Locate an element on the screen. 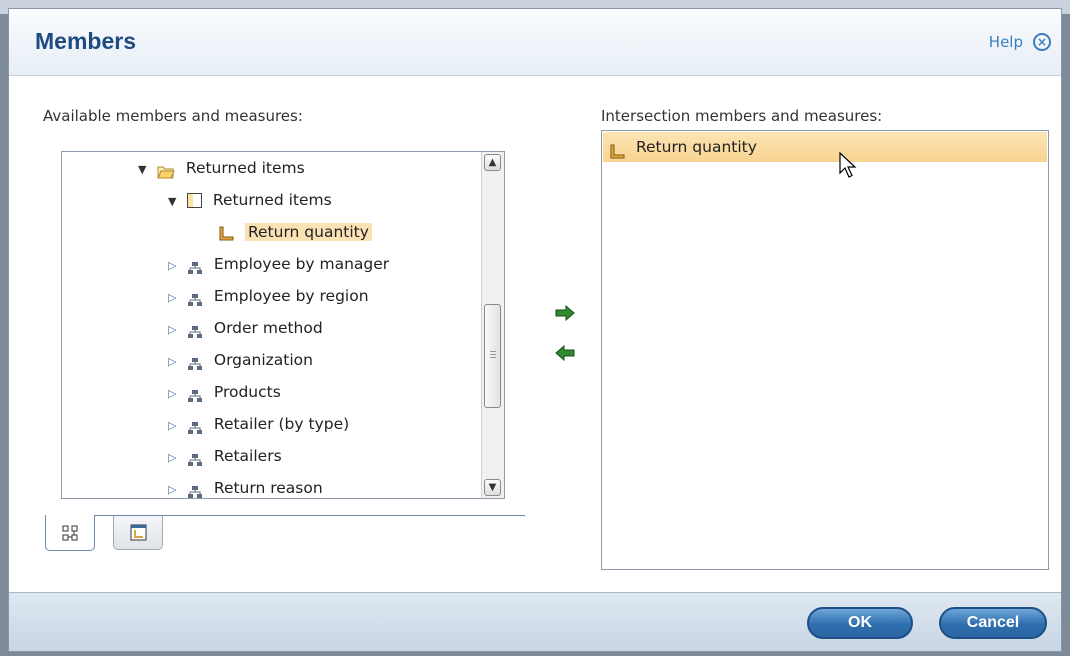  arrow-left-icon is located at coordinates (565, 353).